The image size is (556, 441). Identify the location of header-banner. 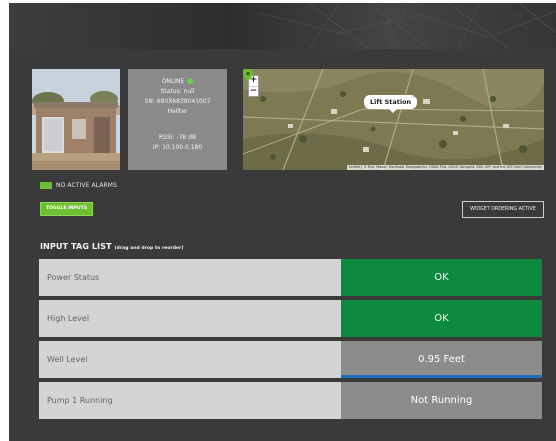
(282, 26).